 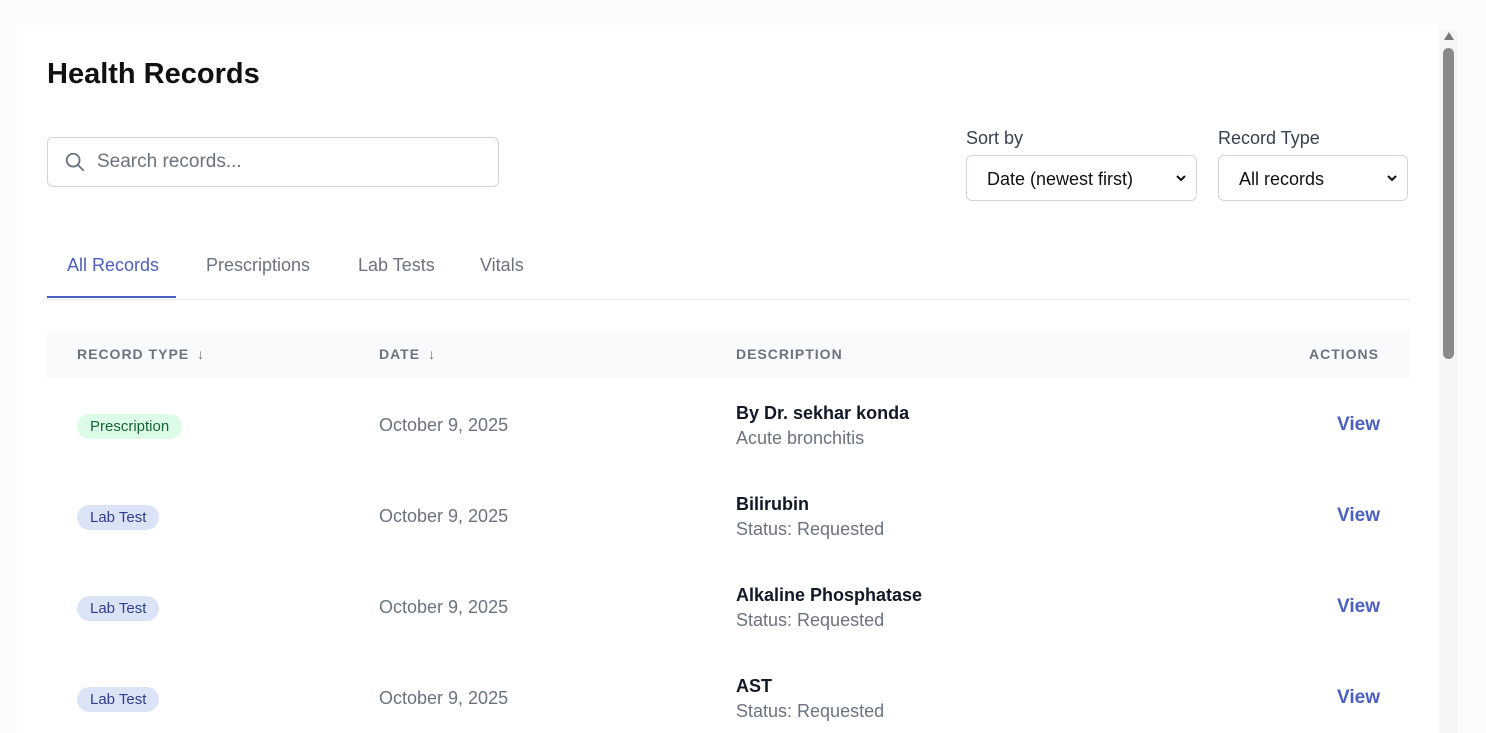 What do you see at coordinates (800, 438) in the screenshot?
I see `record-subtitle: Acute bronchitis` at bounding box center [800, 438].